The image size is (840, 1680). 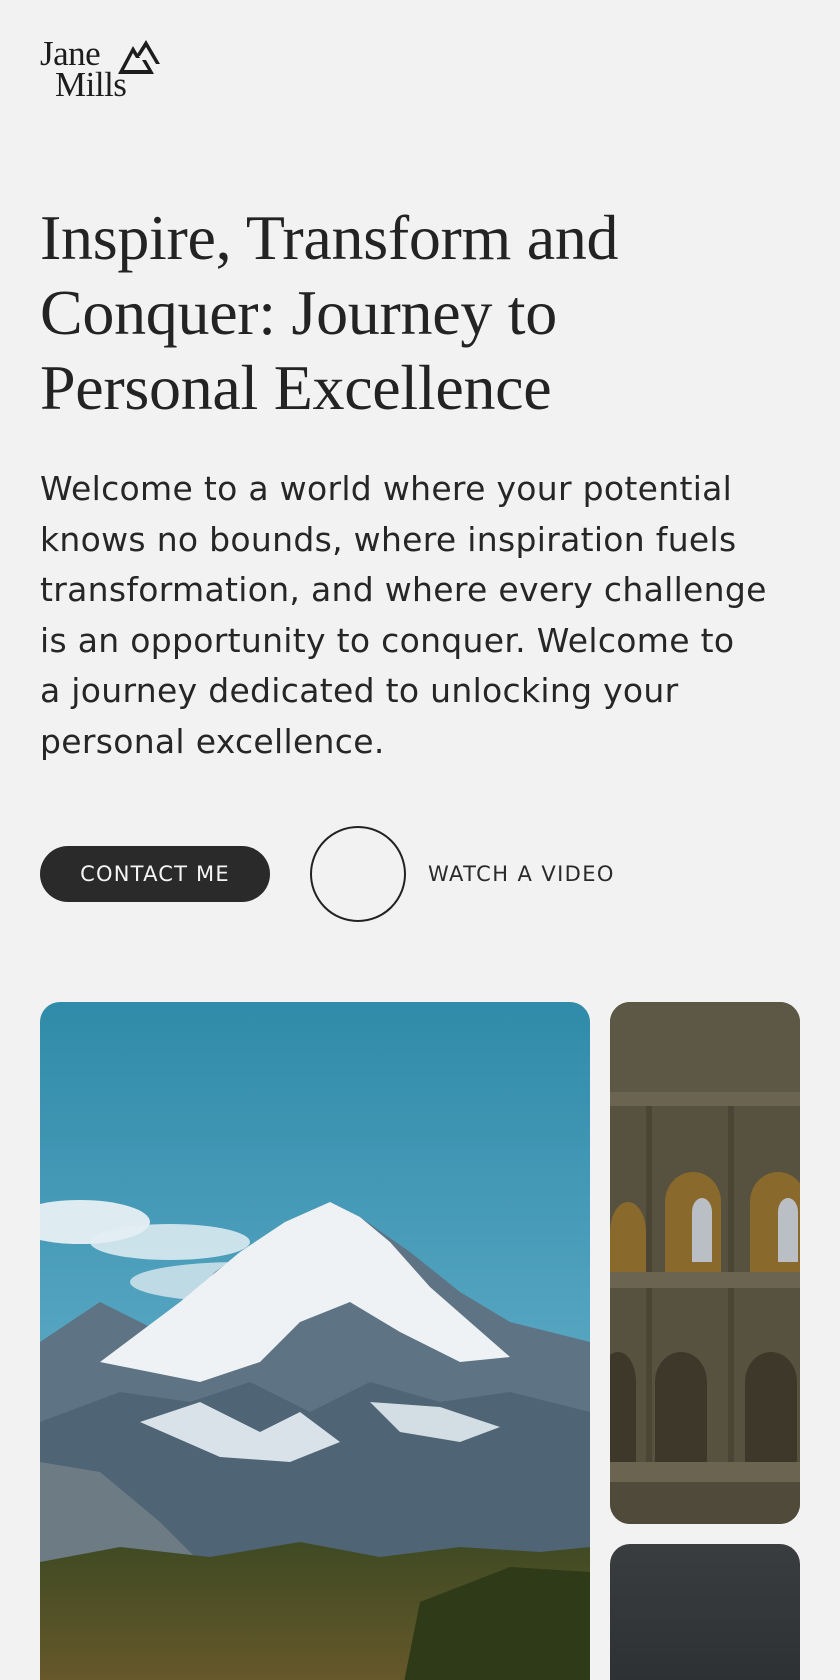 I want to click on intro-line: knows no bounds, where inspiration fuels, so click(x=388, y=539).